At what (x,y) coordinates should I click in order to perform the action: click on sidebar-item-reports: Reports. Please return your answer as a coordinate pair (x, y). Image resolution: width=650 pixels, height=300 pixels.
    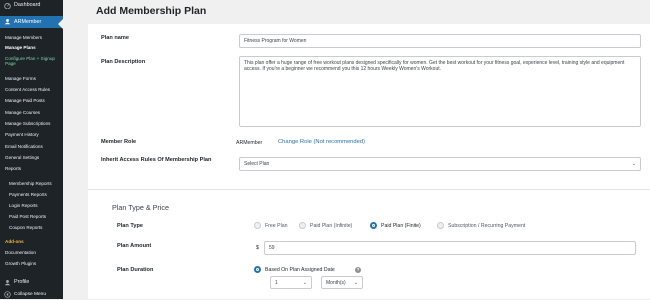
    Looking at the image, I should click on (31, 169).